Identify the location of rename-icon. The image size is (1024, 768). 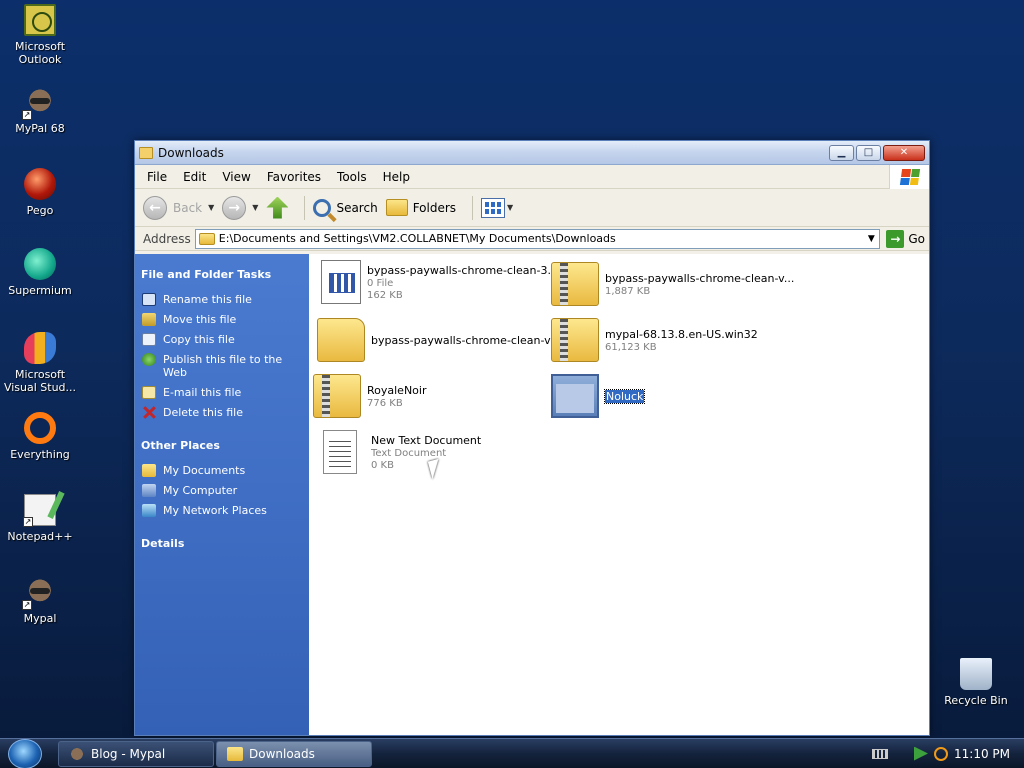
(149, 299).